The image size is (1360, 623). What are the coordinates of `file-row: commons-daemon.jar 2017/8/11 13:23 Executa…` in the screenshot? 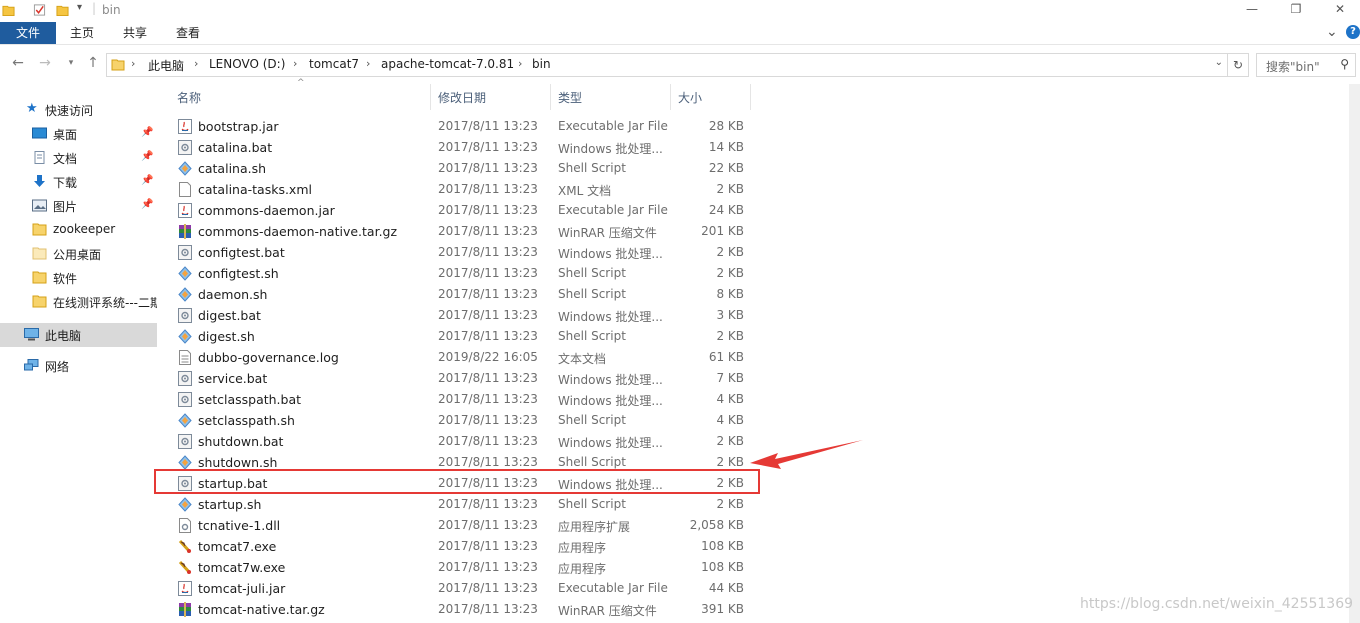 It's located at (465, 210).